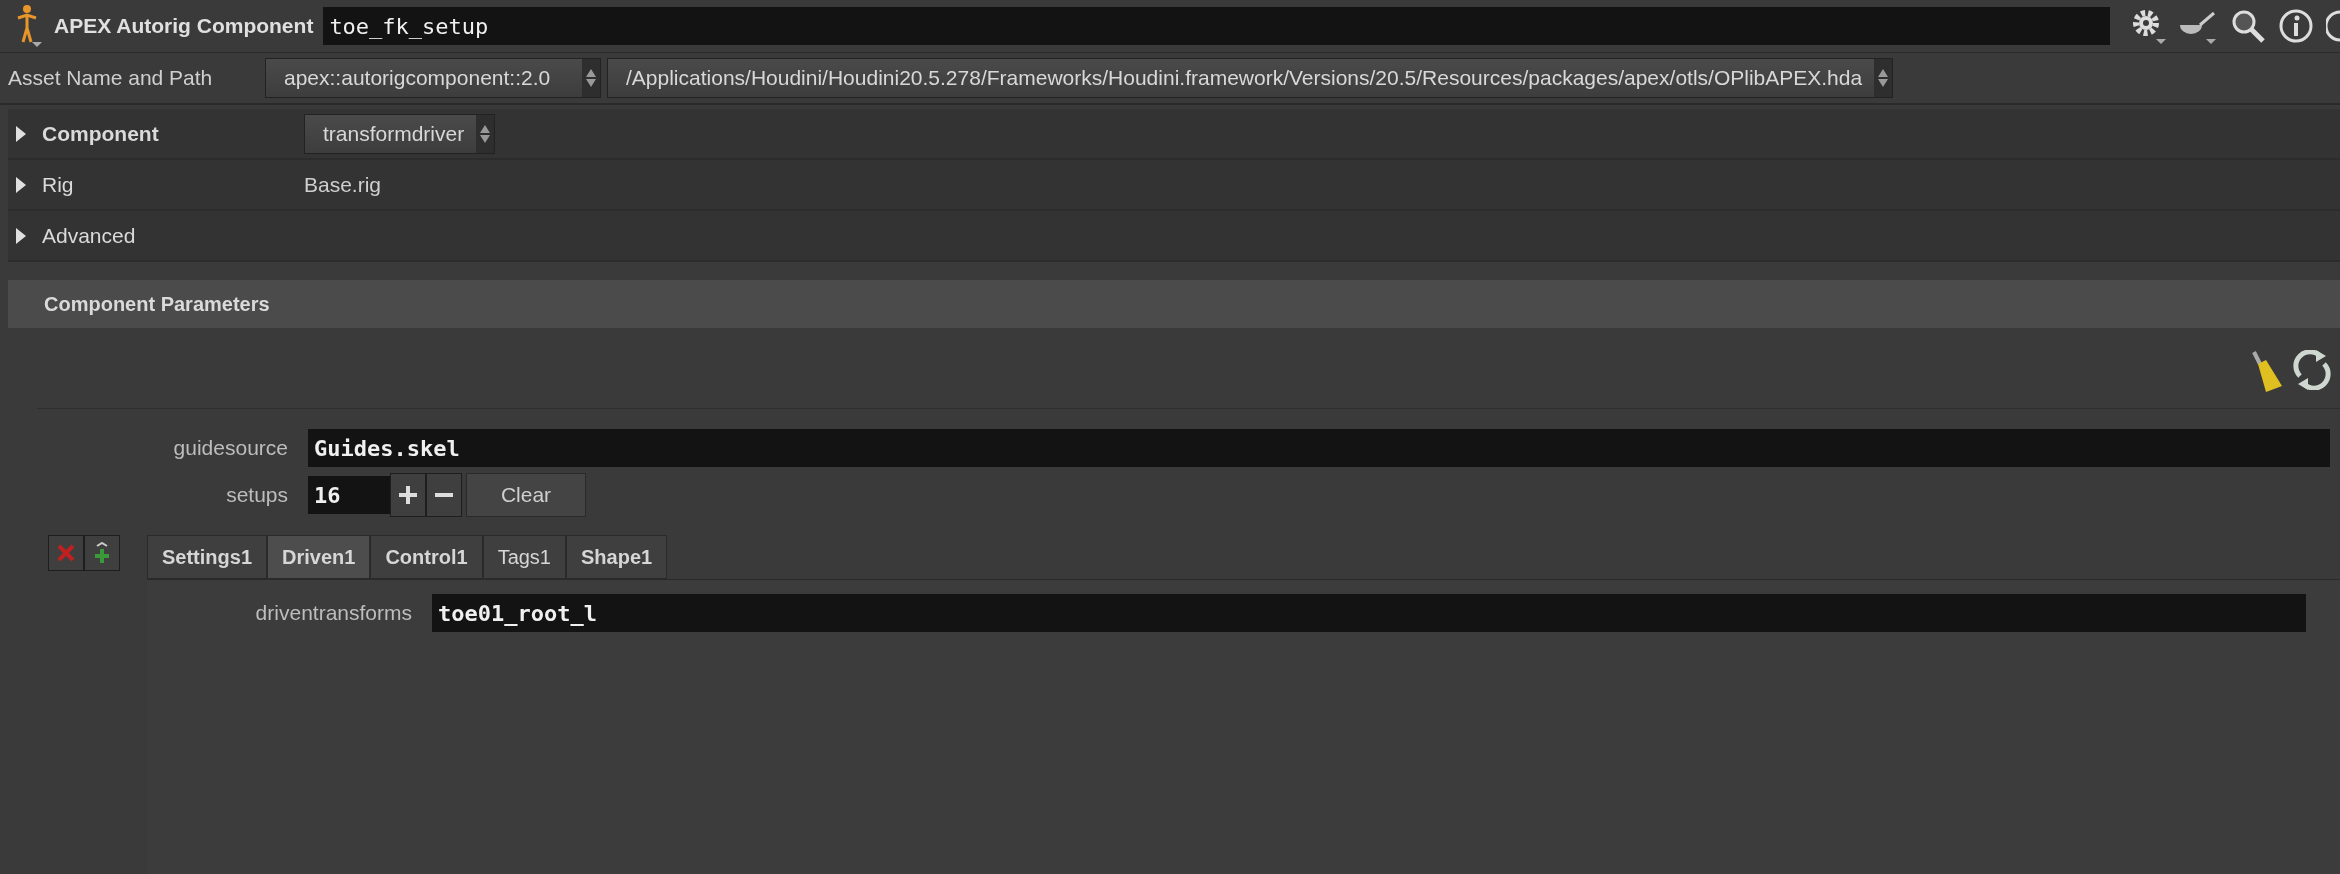 This screenshot has width=2340, height=874. Describe the element at coordinates (524, 557) in the screenshot. I see `tab: Tags1` at that location.